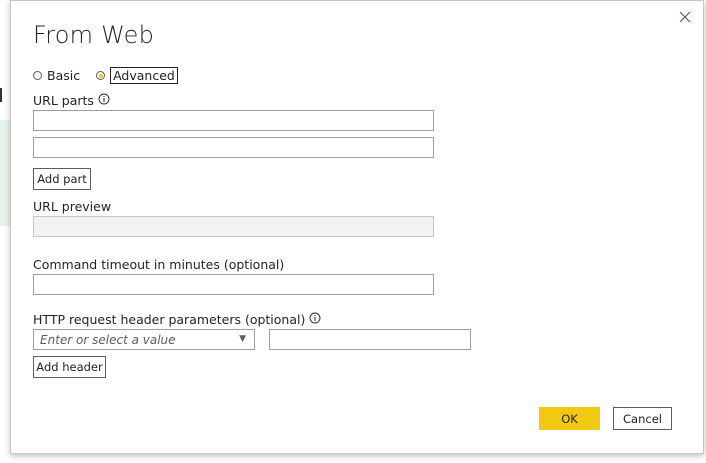 The image size is (706, 463). I want to click on header-key-dropdown: Enter or select a value ▼, so click(144, 339).